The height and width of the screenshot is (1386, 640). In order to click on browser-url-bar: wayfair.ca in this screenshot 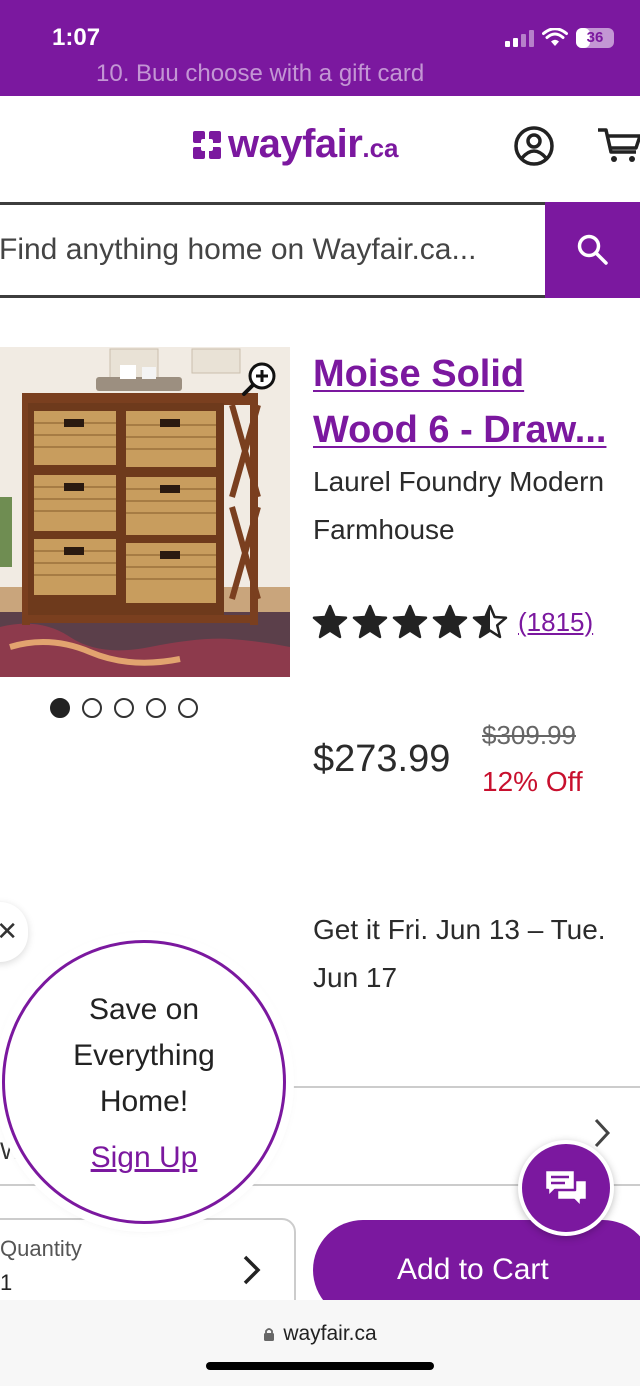, I will do `click(320, 1343)`.